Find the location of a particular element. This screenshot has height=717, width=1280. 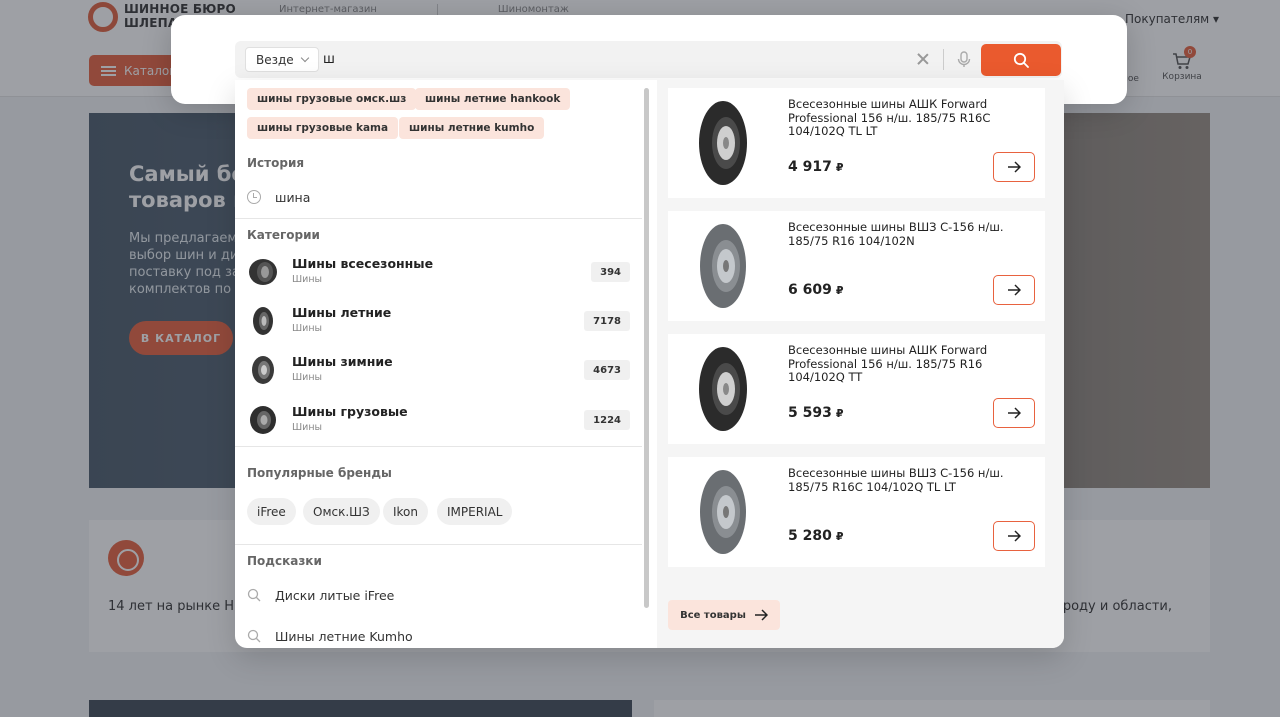

search-scope-select: Везде is located at coordinates (282, 59).